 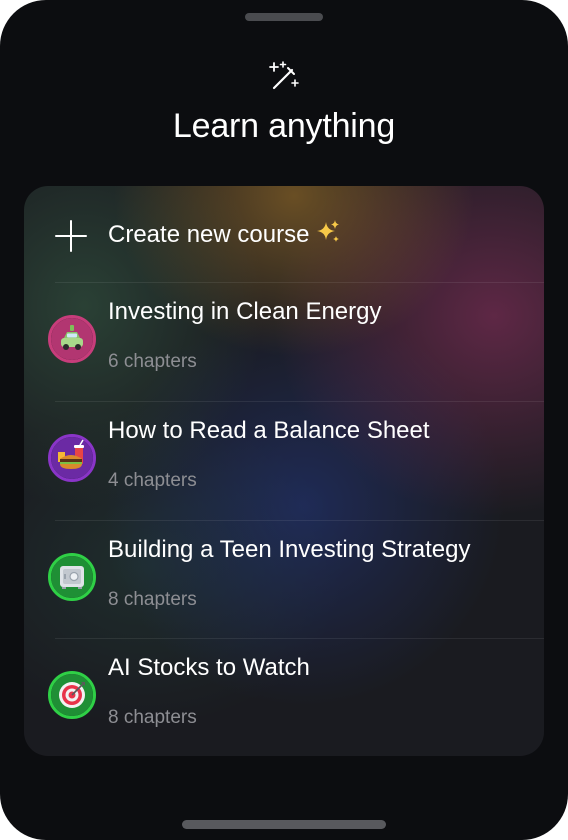 What do you see at coordinates (72, 339) in the screenshot?
I see `electric-car-icon` at bounding box center [72, 339].